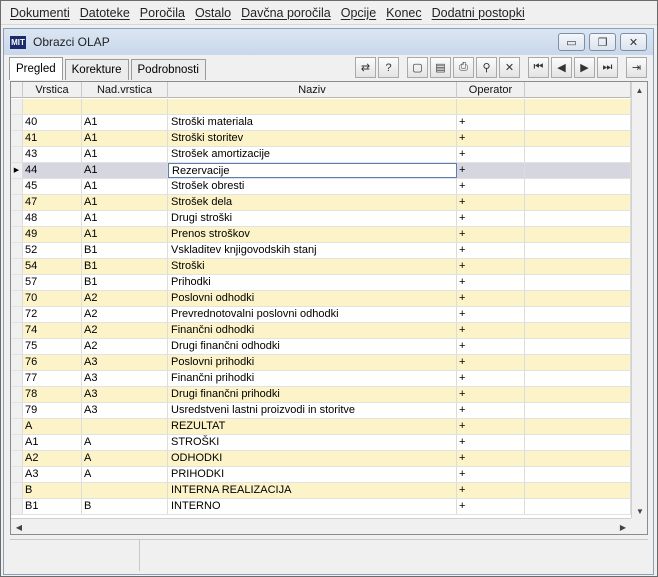  I want to click on cell-naziv: Prihodki, so click(312, 282).